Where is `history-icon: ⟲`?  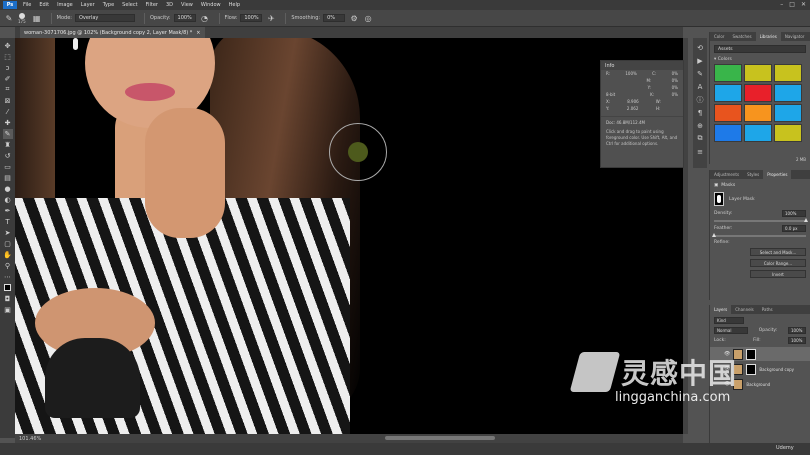
history-icon: ⟲ is located at coordinates (700, 47).